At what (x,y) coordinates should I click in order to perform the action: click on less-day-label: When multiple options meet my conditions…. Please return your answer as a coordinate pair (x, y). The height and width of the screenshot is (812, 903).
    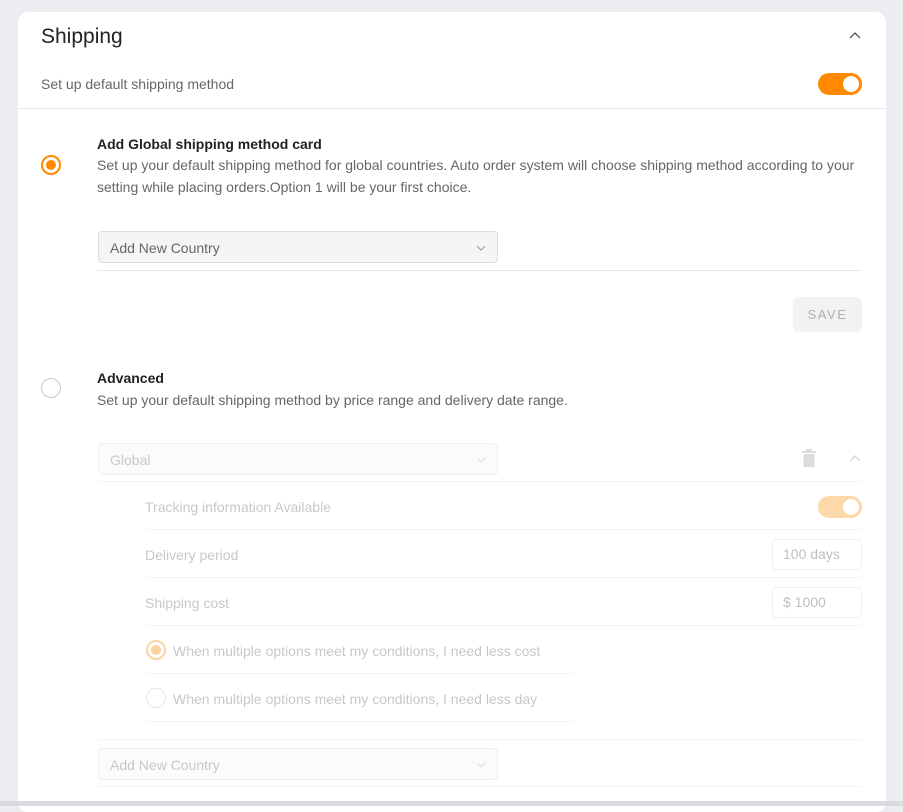
    Looking at the image, I should click on (355, 699).